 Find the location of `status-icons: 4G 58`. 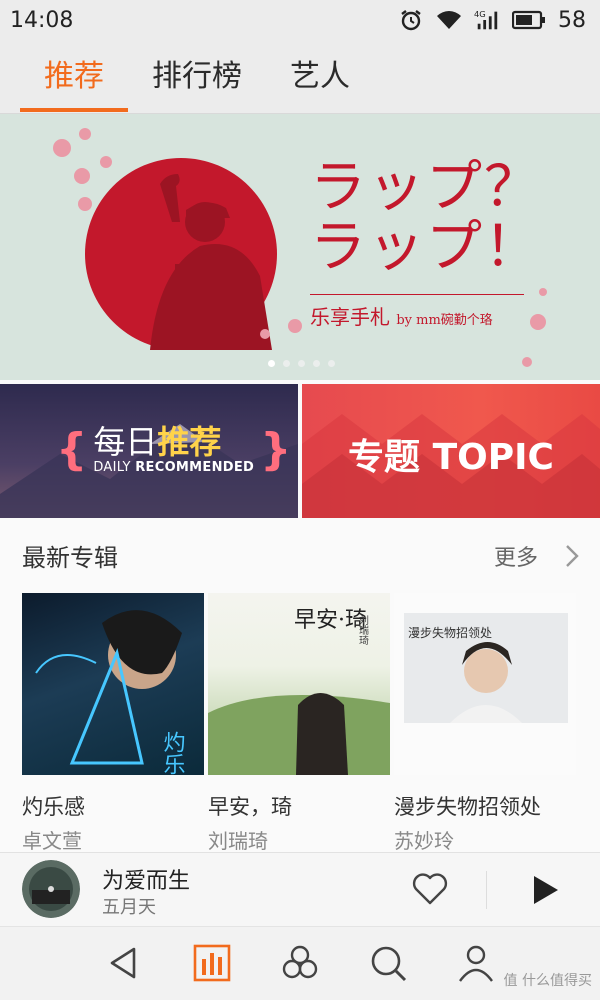

status-icons: 4G 58 is located at coordinates (492, 20).